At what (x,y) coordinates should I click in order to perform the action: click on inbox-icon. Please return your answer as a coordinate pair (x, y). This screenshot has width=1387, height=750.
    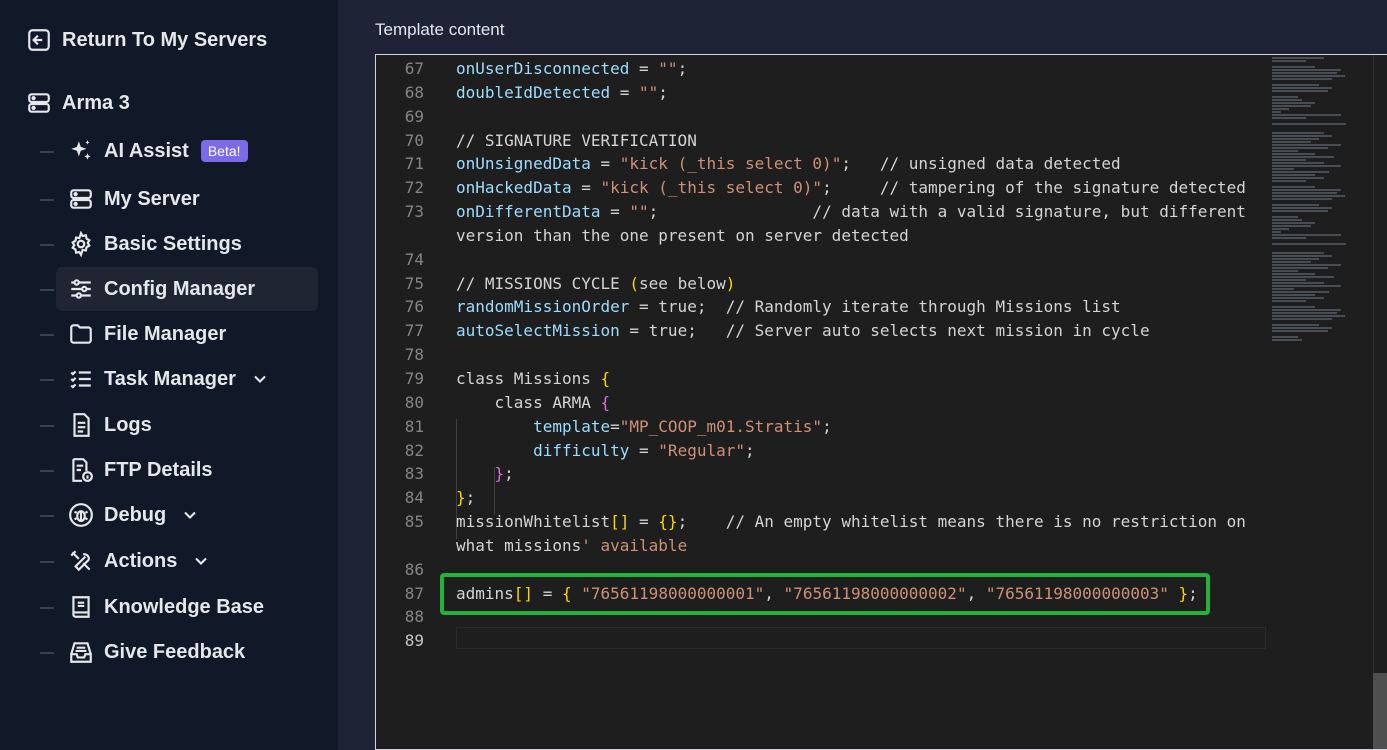
    Looking at the image, I should click on (81, 652).